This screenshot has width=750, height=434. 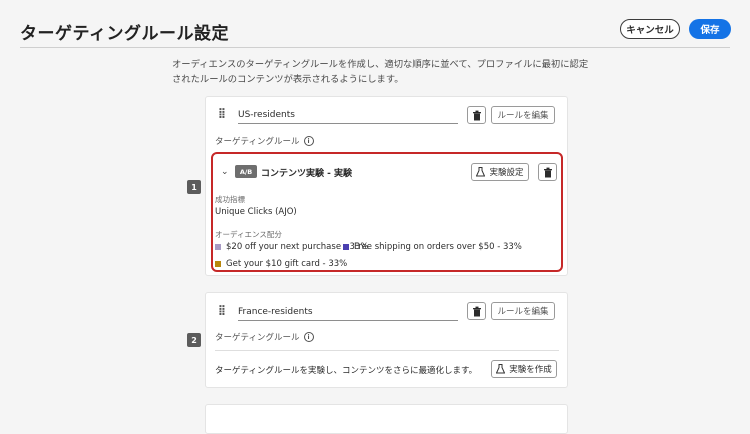 I want to click on treatment-label: Get your $10 gift card - 33%, so click(x=287, y=264).